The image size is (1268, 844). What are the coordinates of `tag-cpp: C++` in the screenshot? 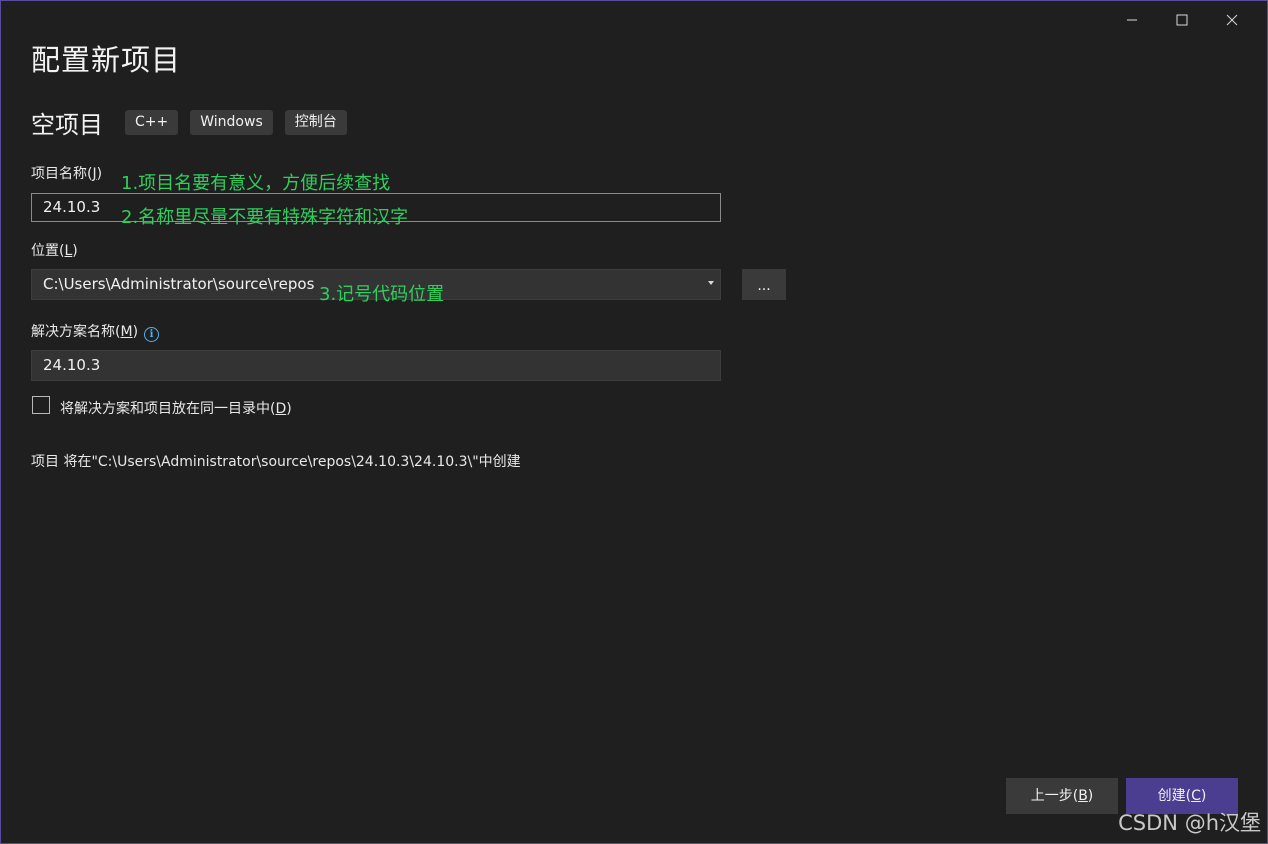 It's located at (152, 122).